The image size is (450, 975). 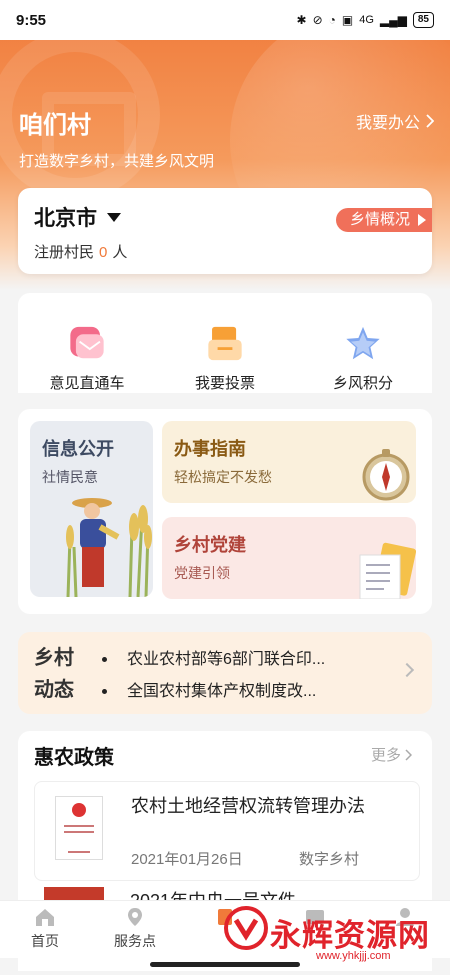 I want to click on home-indicator, so click(x=225, y=964).